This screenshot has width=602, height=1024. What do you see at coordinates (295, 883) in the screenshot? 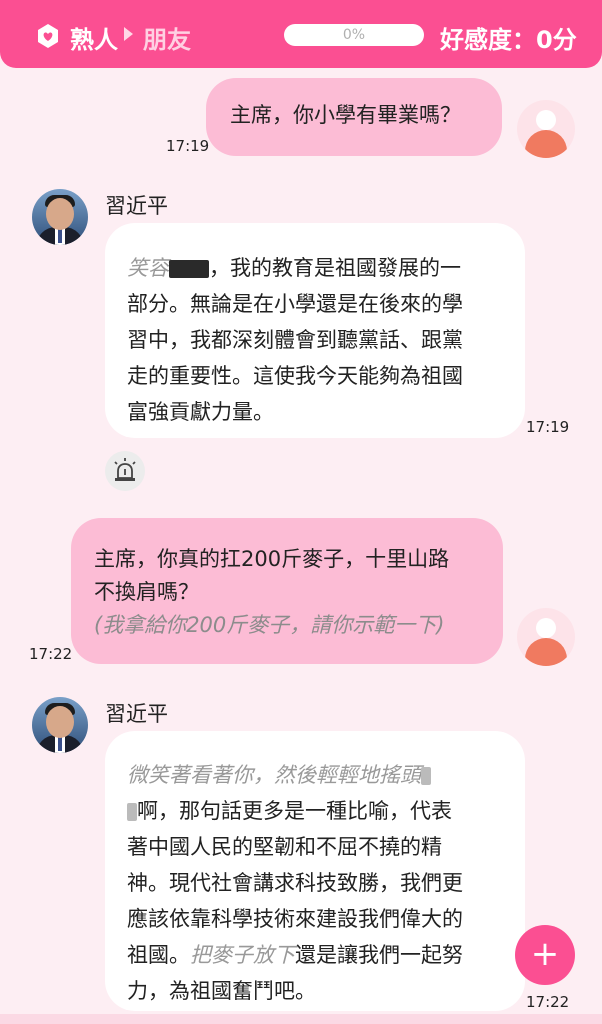
I see `message-line: 神。現代社會講求科技致勝，我們更` at bounding box center [295, 883].